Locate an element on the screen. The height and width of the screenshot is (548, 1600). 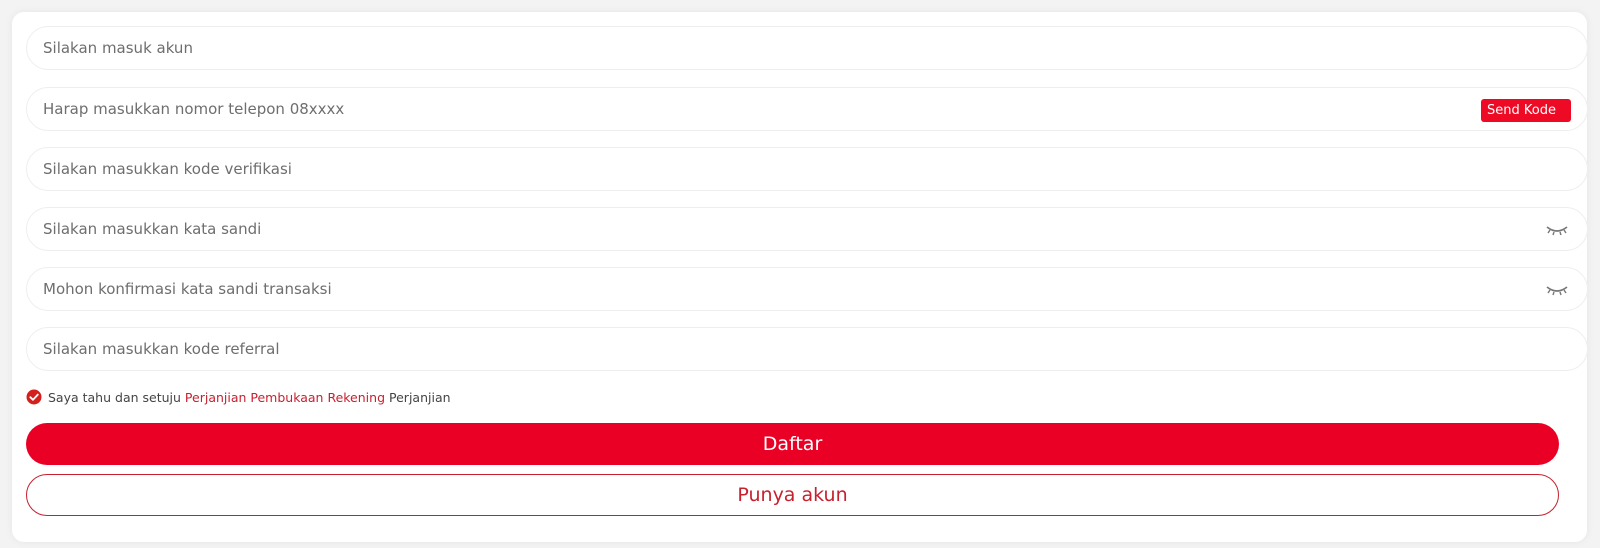
account-input is located at coordinates (733, 48).